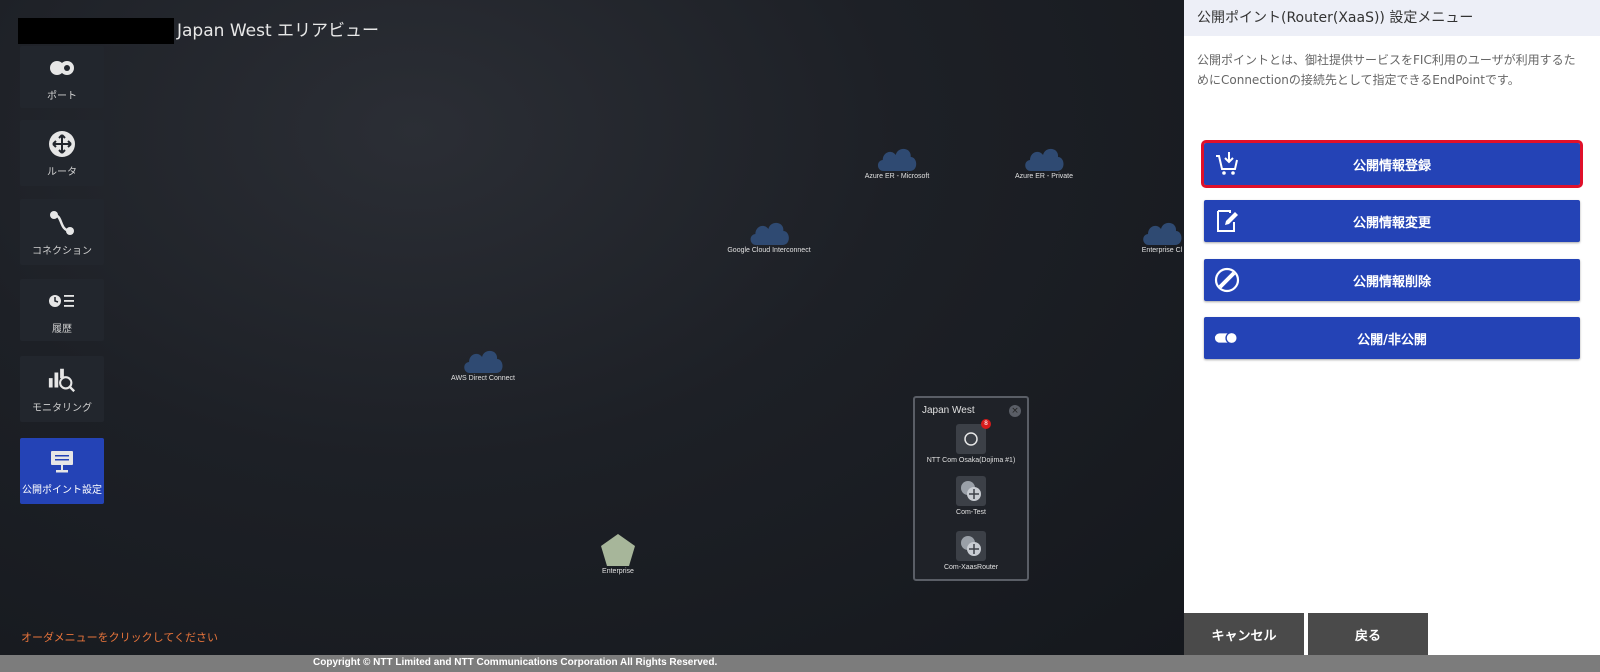 This screenshot has width=1600, height=672. What do you see at coordinates (948, 410) in the screenshot?
I see `popup-title: Japan West` at bounding box center [948, 410].